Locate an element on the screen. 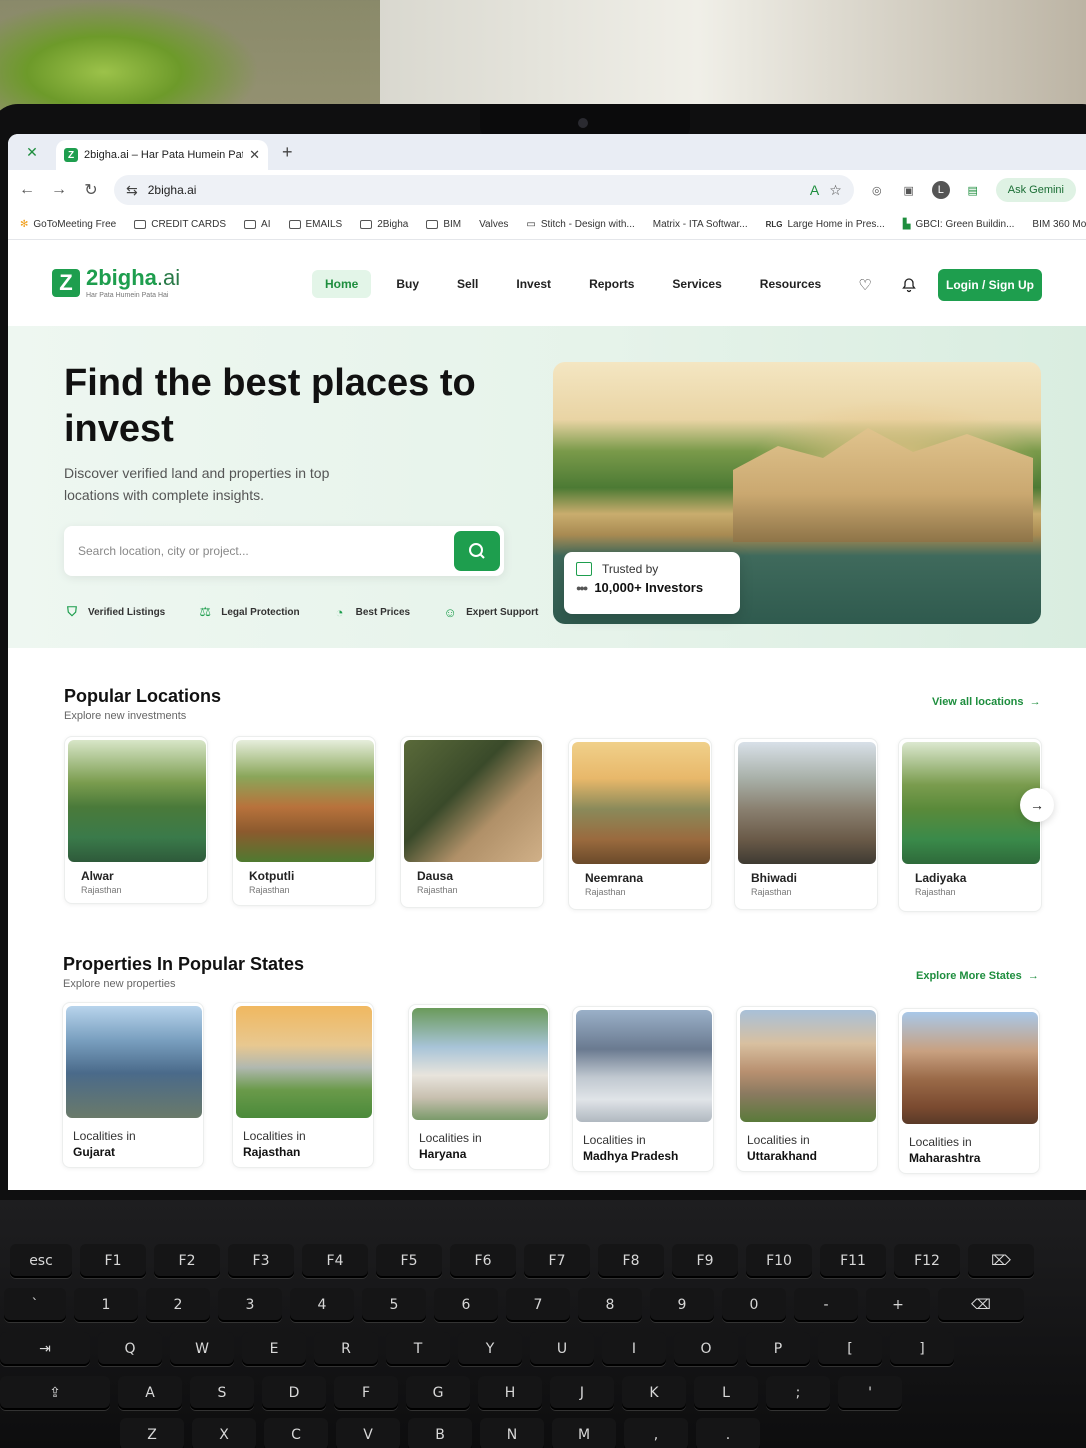  back-icon: ← is located at coordinates (27, 190).